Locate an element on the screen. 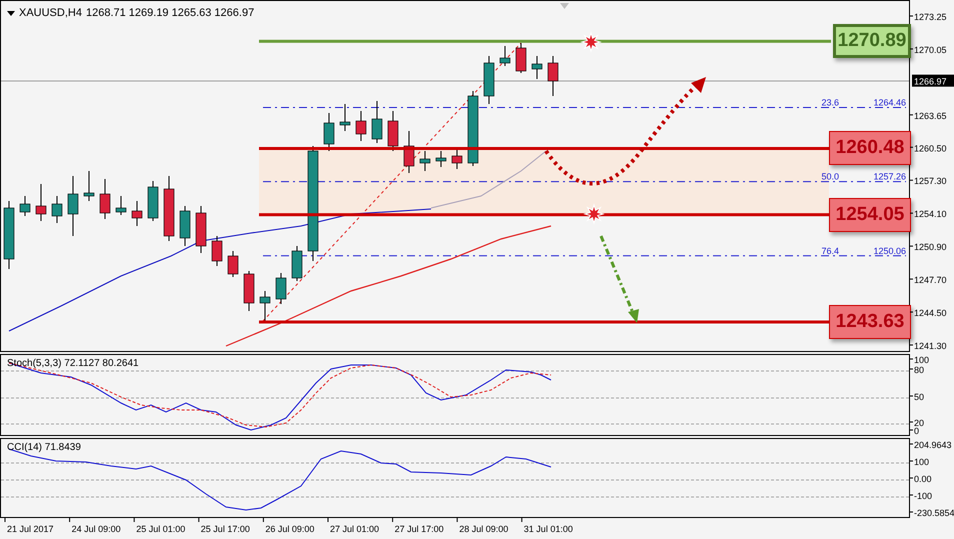 The image size is (954, 539). price-tick: 1270.05 is located at coordinates (930, 49).